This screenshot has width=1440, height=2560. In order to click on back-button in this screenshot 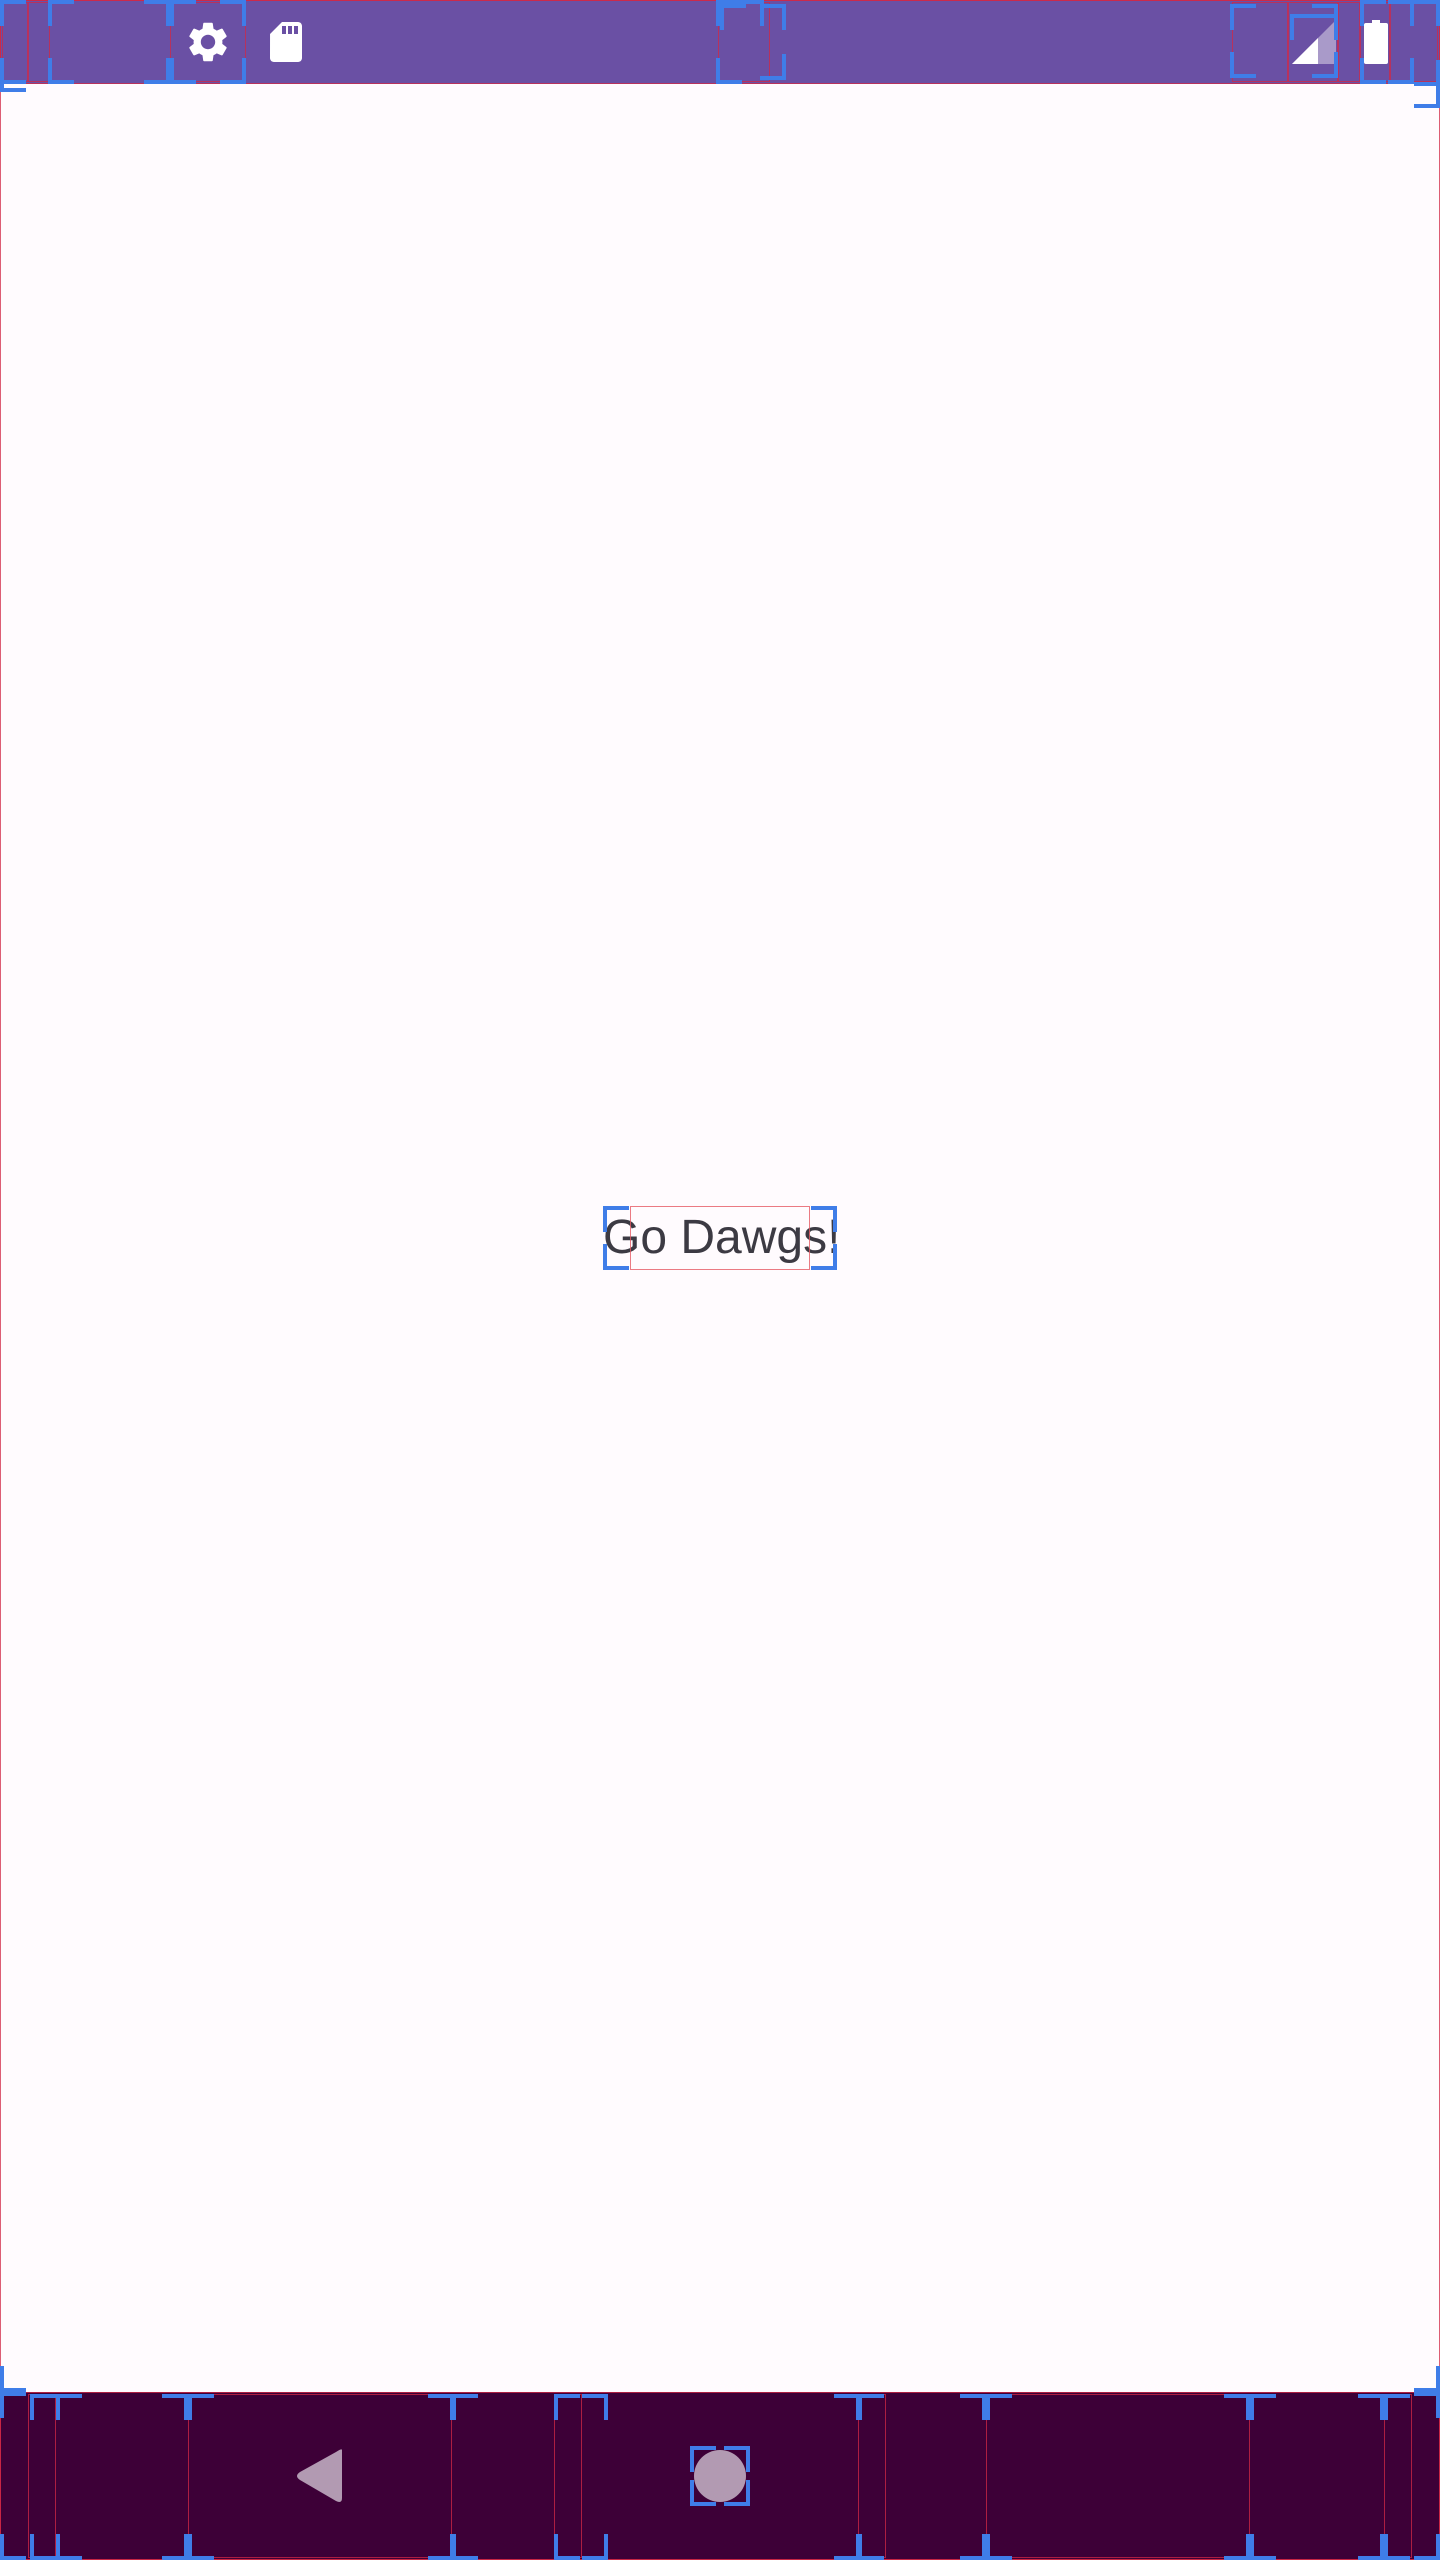, I will do `click(320, 2476)`.